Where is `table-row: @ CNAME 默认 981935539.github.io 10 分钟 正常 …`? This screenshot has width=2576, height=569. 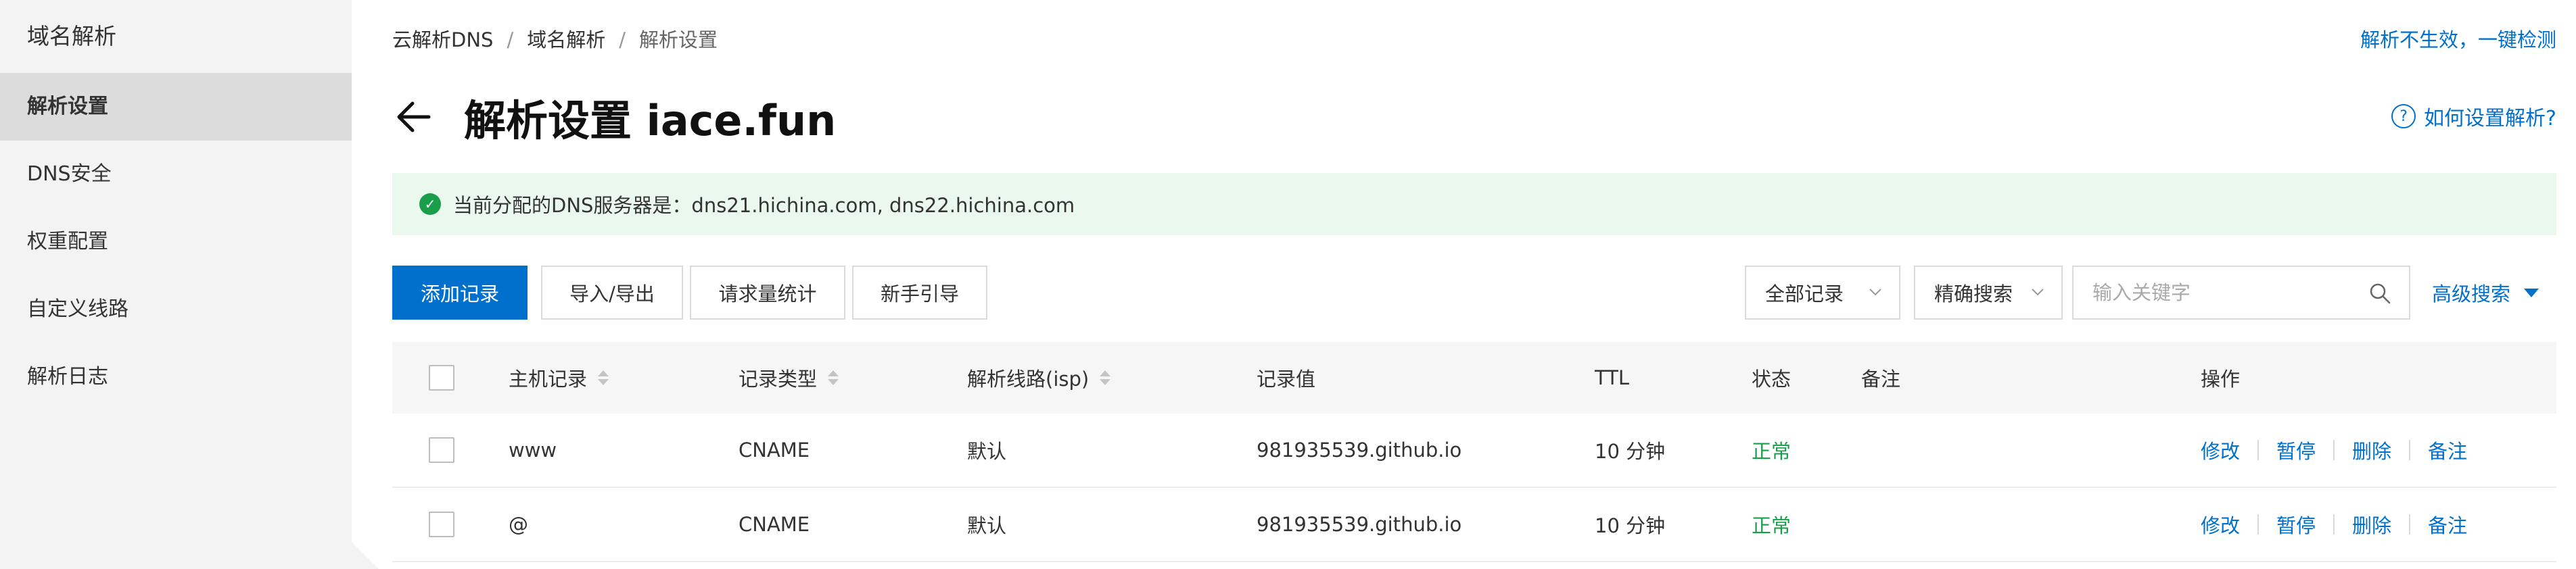
table-row: @ CNAME 默认 981935539.github.io 10 分钟 正常 … is located at coordinates (1474, 525).